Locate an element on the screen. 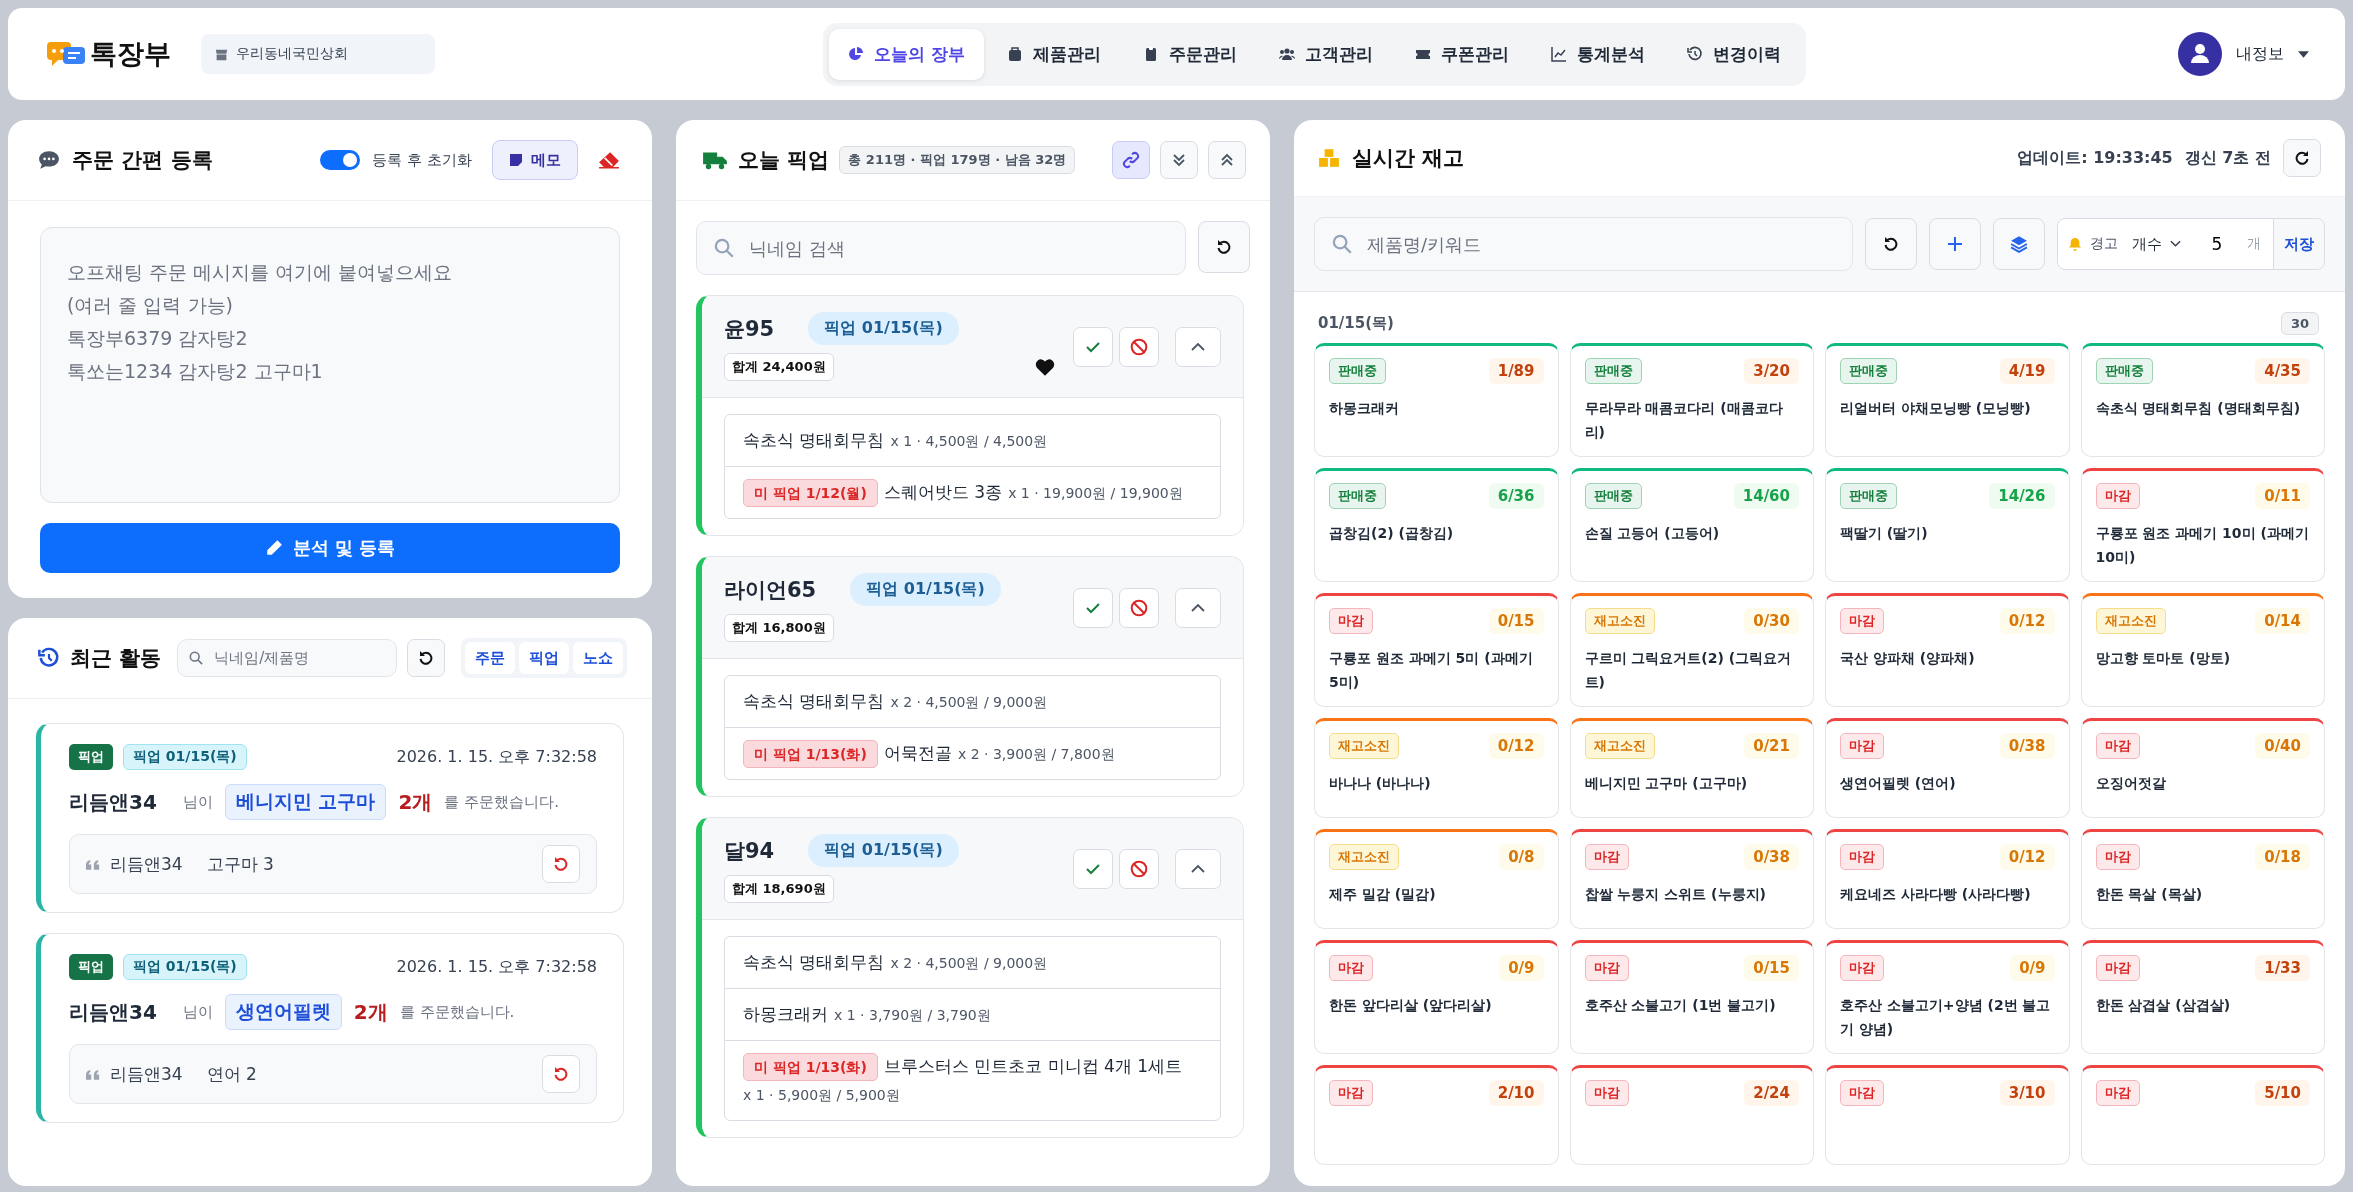 This screenshot has height=1192, width=2353. stock-card: 재고소진 0/8 제주 밀감 (밀감) is located at coordinates (1436, 879).